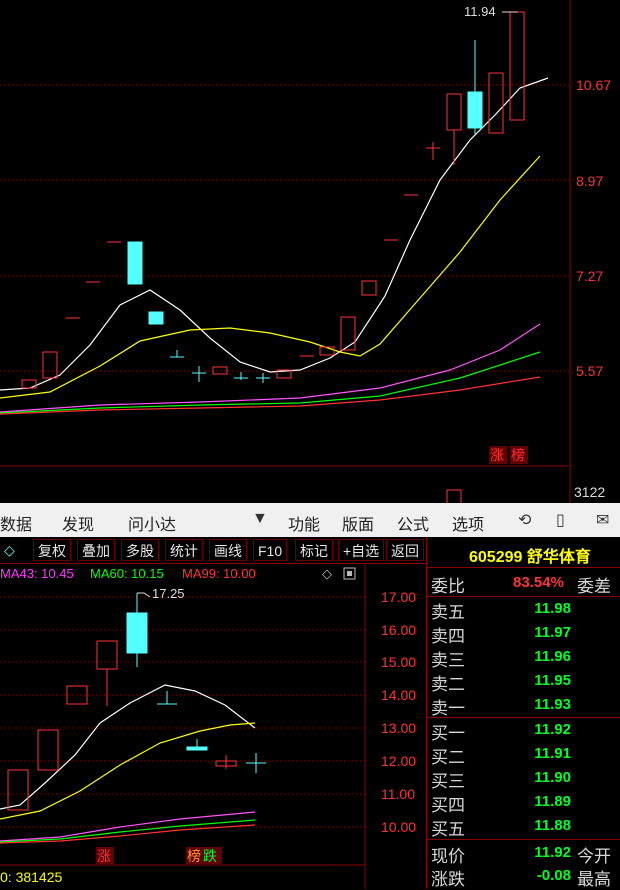 The height and width of the screenshot is (890, 620). What do you see at coordinates (560, 520) in the screenshot?
I see `phone-icon: ▯` at bounding box center [560, 520].